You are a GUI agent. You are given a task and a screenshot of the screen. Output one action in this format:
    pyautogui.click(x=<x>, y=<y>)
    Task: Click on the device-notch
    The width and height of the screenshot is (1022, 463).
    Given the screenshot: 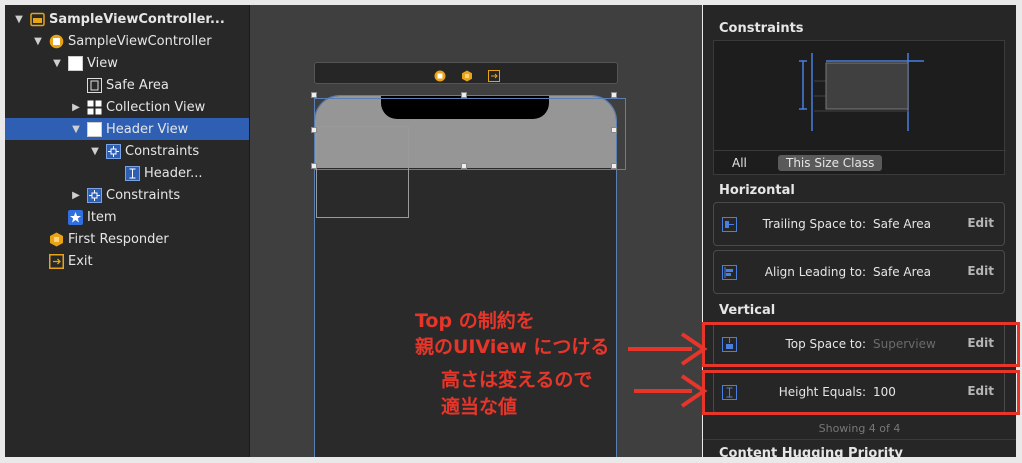 What is the action you would take?
    pyautogui.click(x=465, y=107)
    